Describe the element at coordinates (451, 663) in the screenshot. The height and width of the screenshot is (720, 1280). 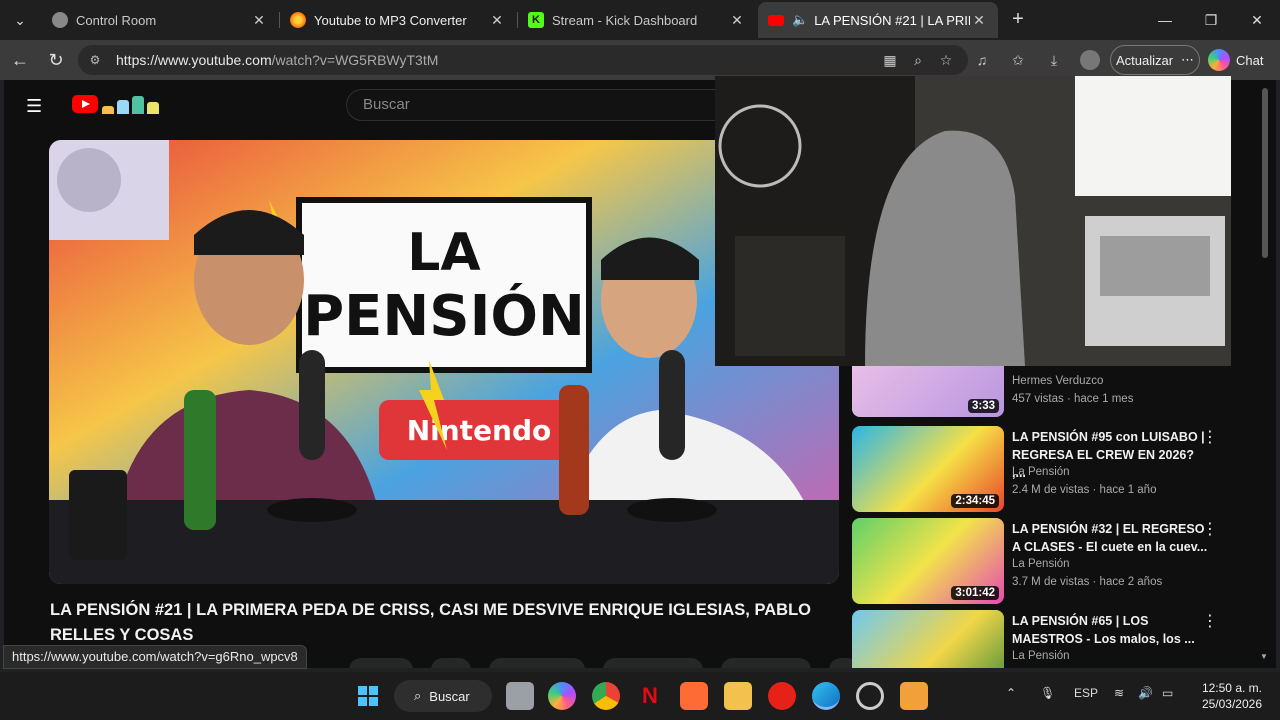
I see `dislike-button` at that location.